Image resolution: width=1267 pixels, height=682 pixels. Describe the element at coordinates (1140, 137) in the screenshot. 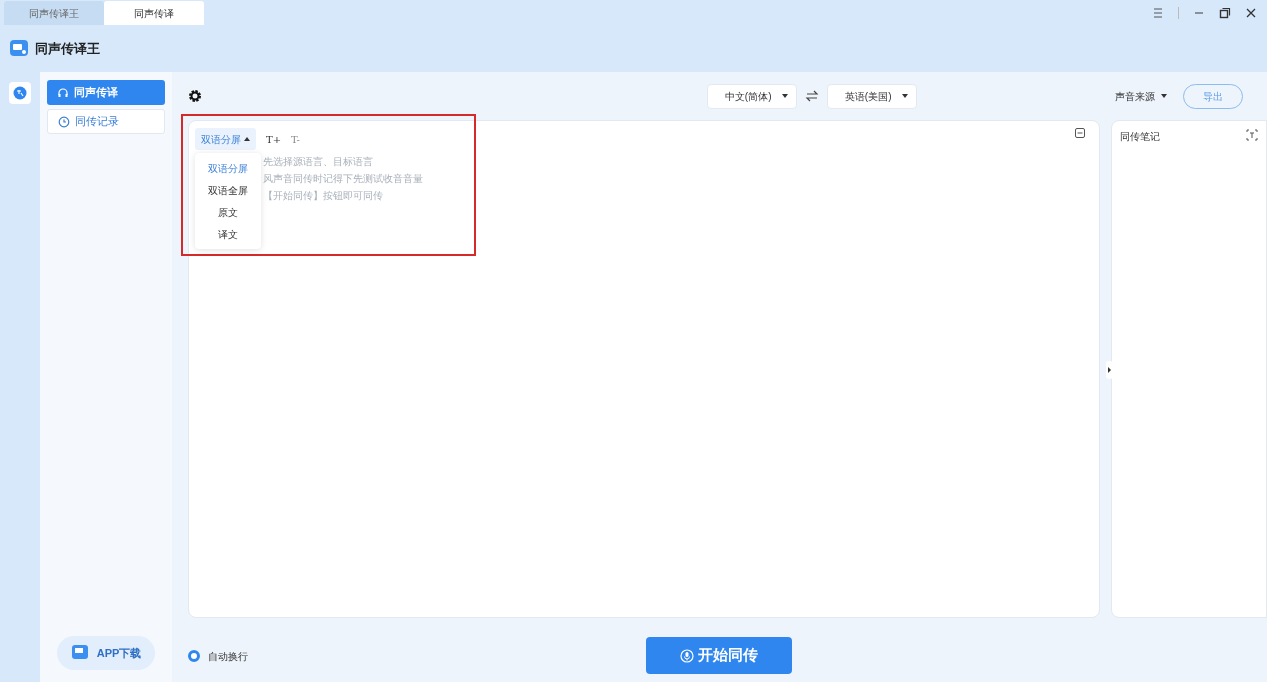

I see `notes-title: 同传笔记` at that location.